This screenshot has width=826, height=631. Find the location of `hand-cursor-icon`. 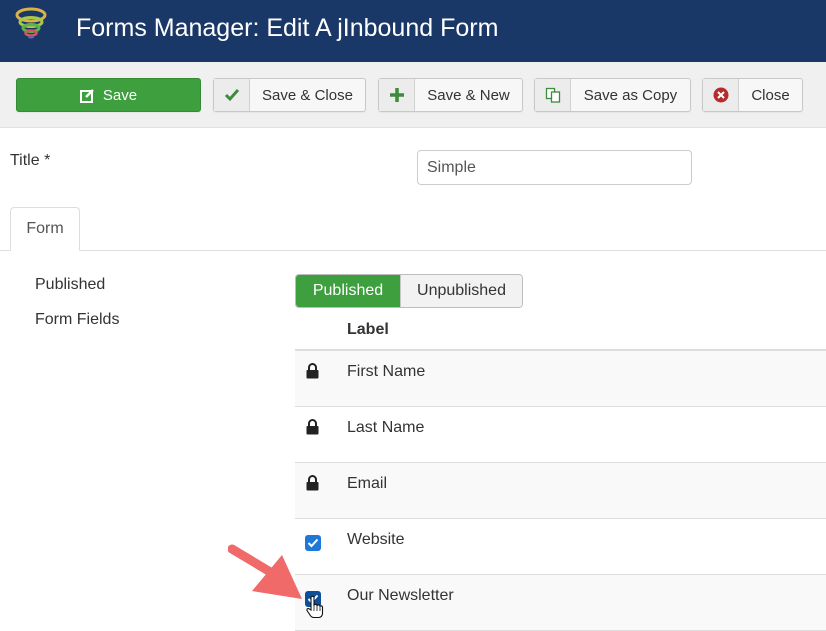

hand-cursor-icon is located at coordinates (315, 607).